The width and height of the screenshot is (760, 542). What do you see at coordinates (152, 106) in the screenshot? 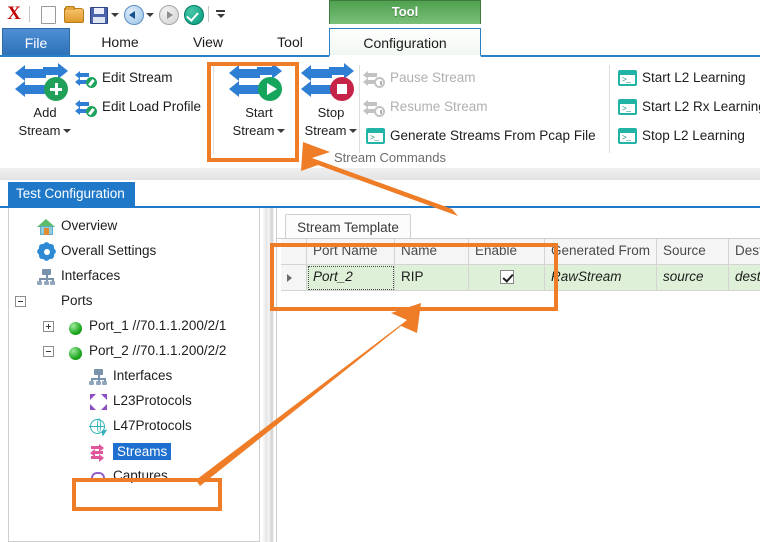
I see `edit-load-profile-label: Edit Load Profile` at bounding box center [152, 106].